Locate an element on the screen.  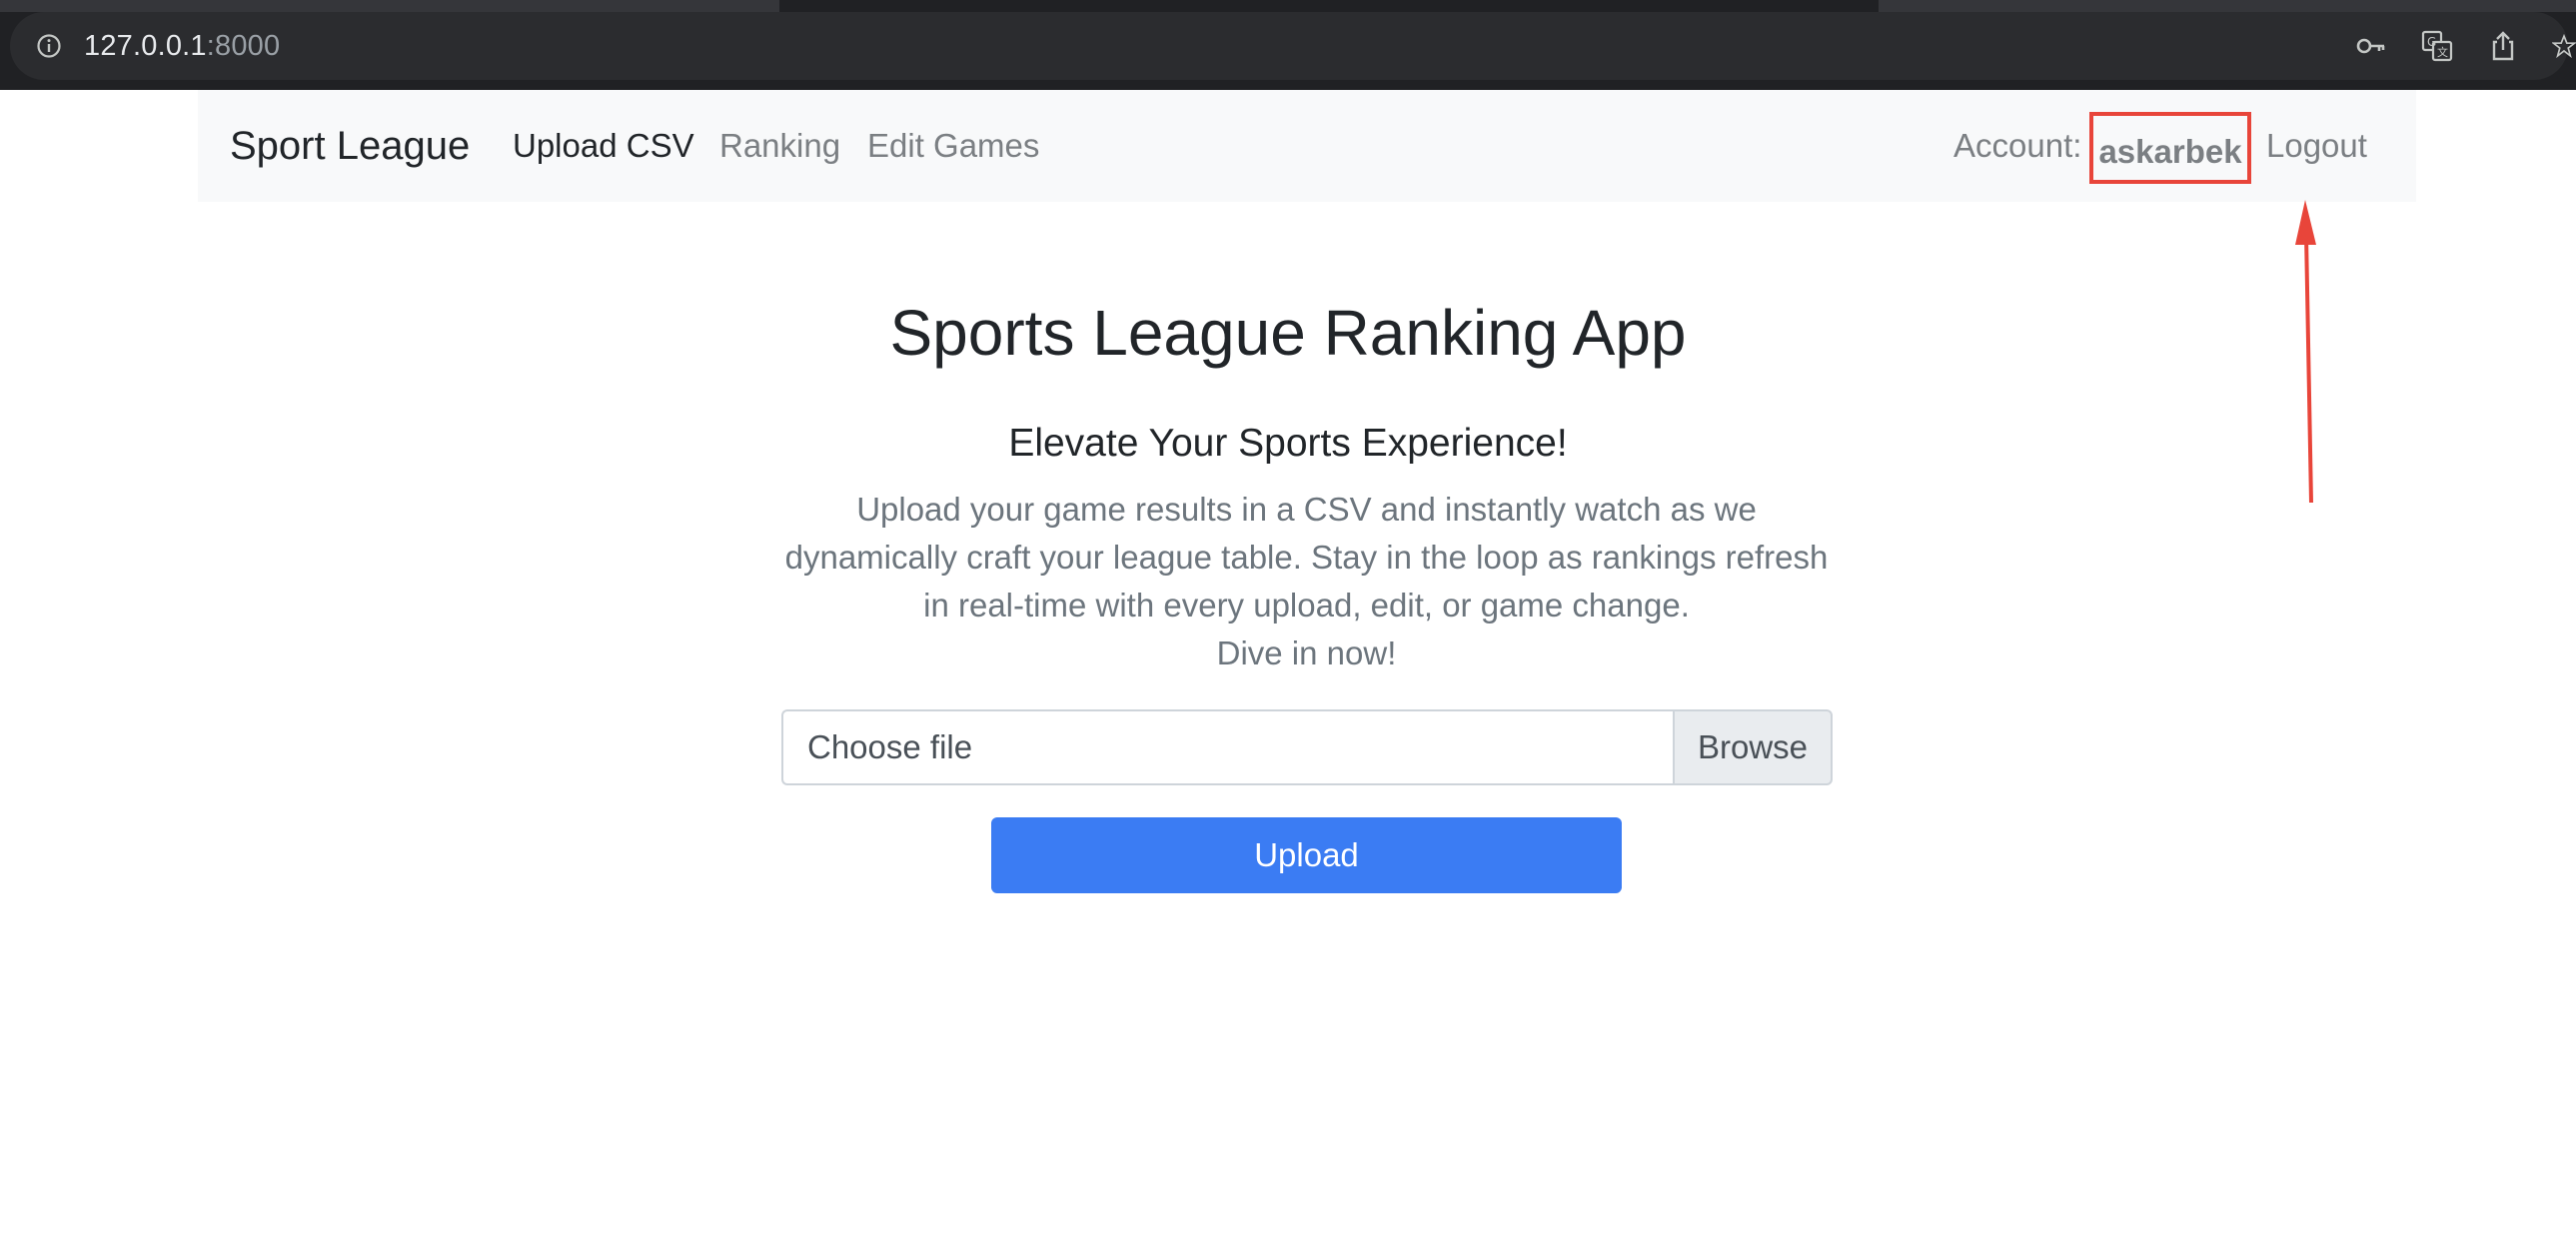
browser-toolbar: 127.0.0.1:8000 G 文 is located at coordinates (1288, 45).